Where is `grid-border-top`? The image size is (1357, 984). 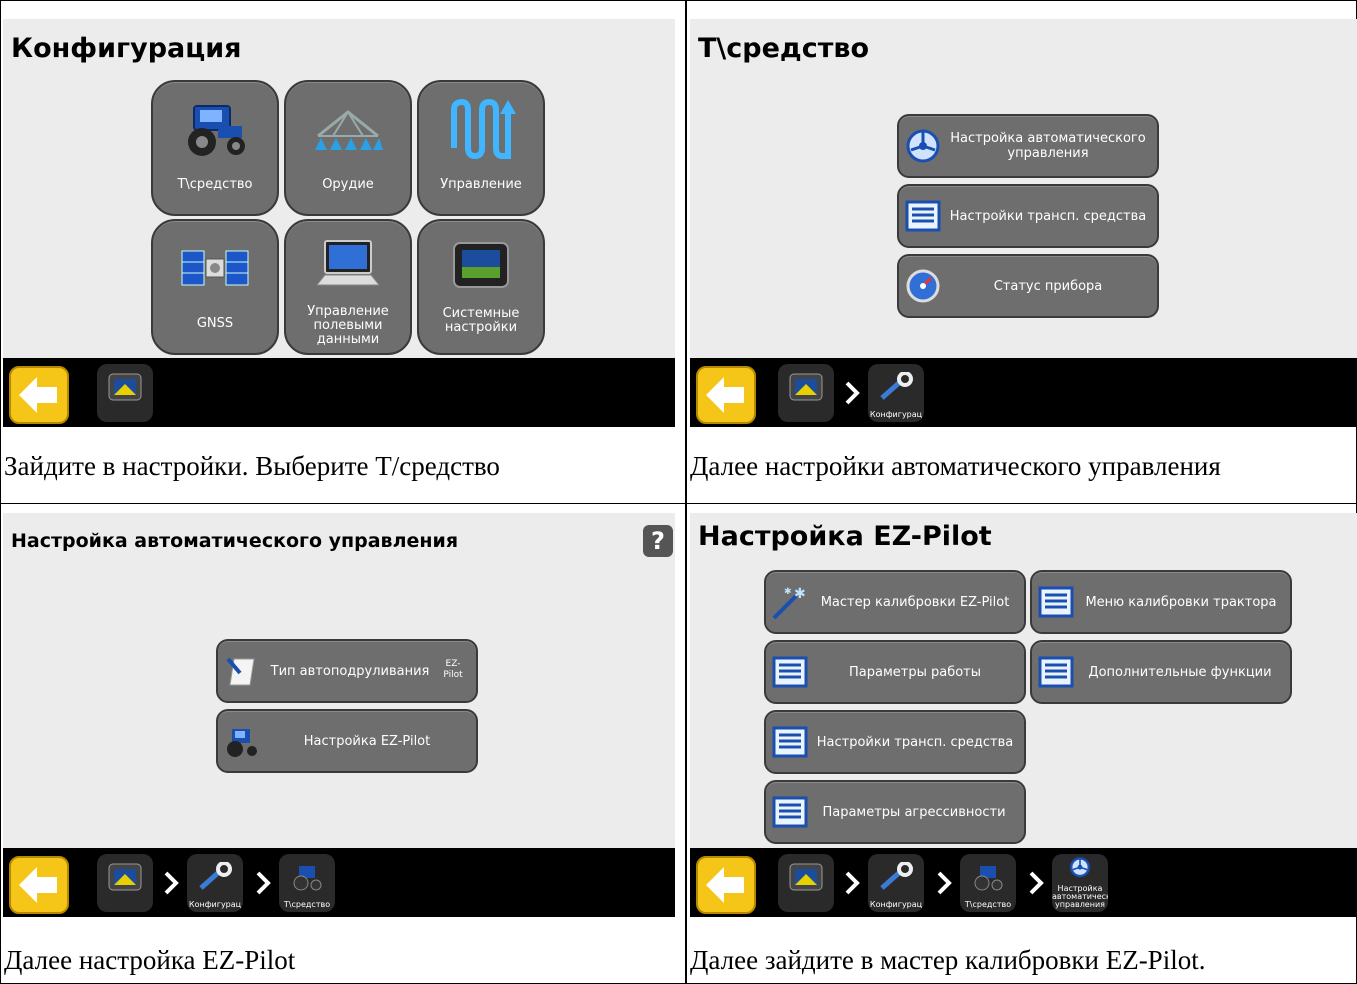 grid-border-top is located at coordinates (678, 0).